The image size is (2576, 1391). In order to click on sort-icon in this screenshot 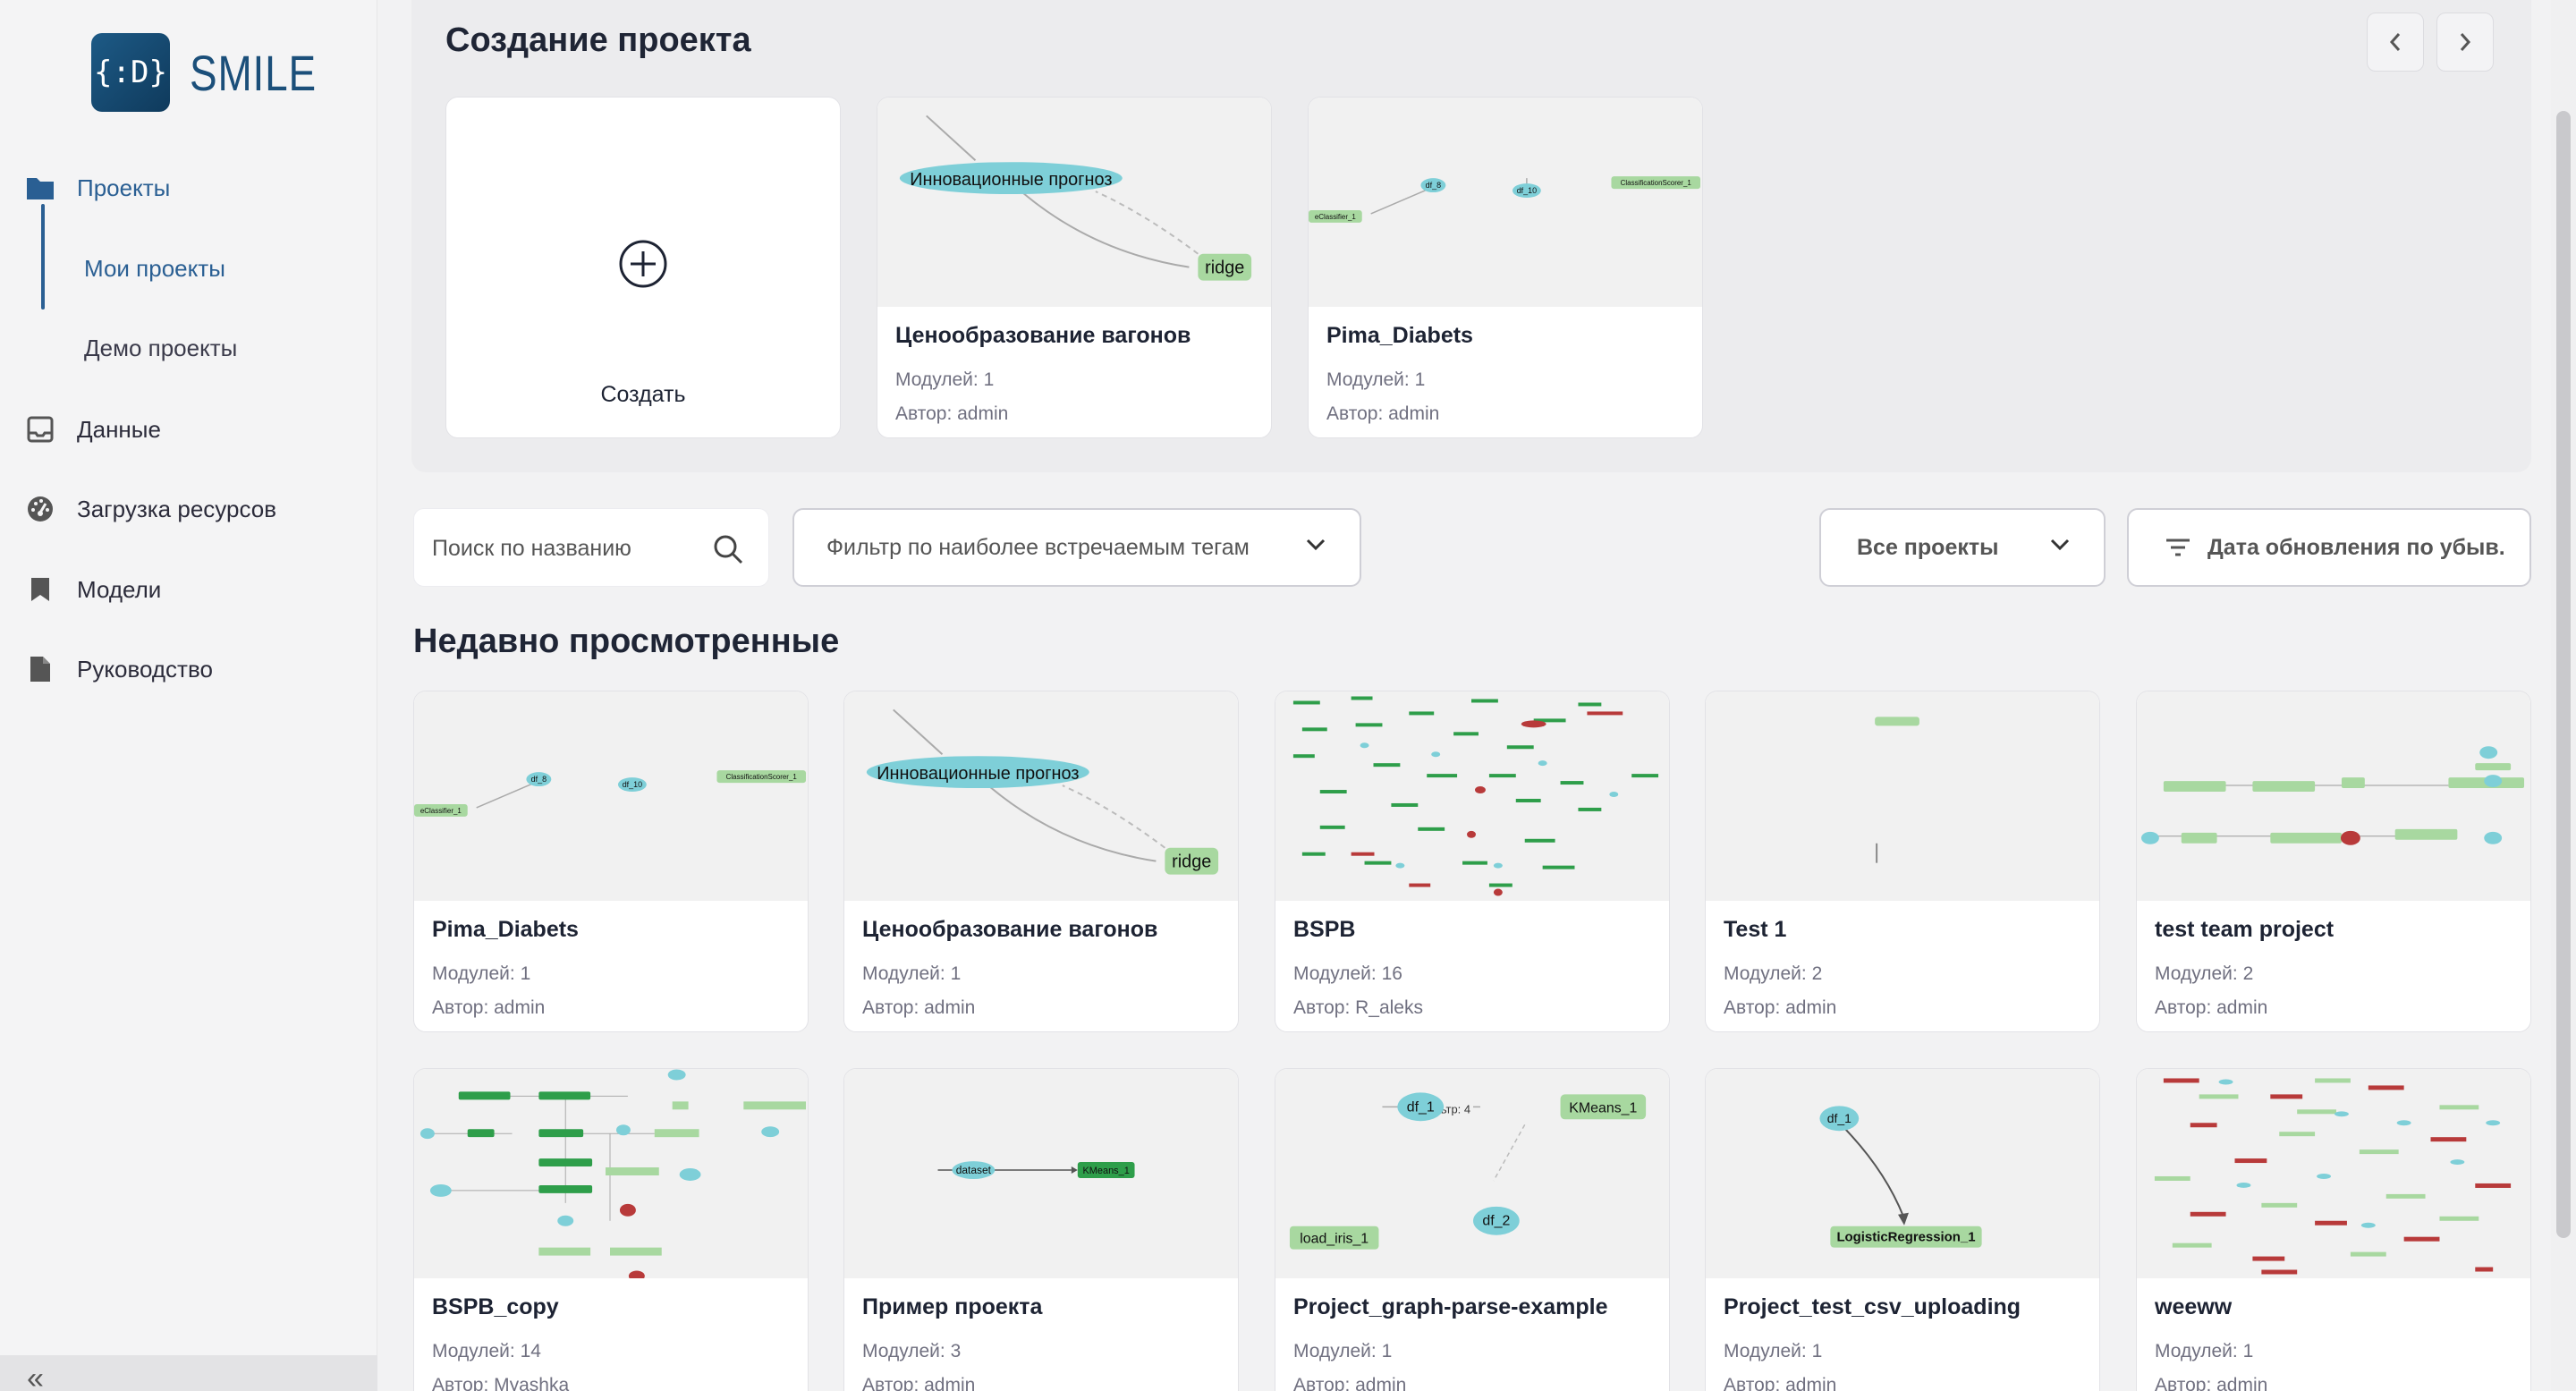, I will do `click(2178, 547)`.